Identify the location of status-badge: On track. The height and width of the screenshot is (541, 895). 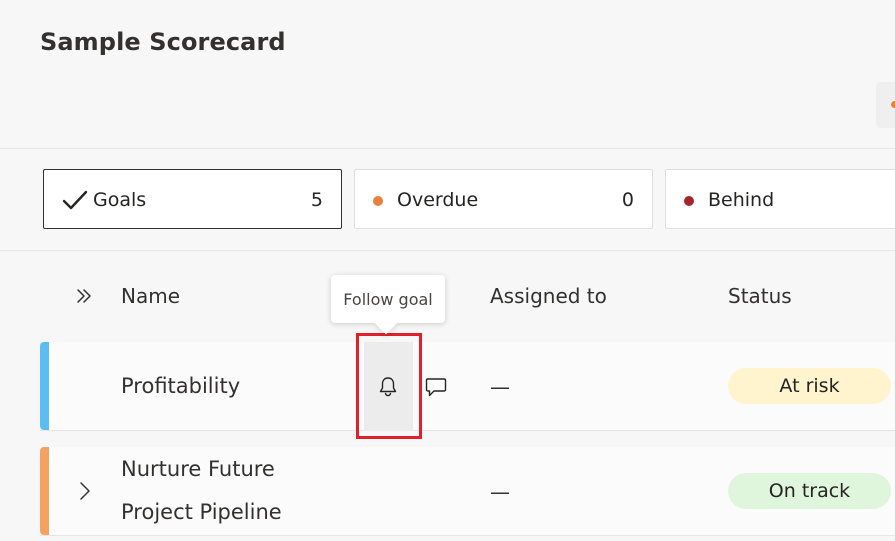
(809, 491).